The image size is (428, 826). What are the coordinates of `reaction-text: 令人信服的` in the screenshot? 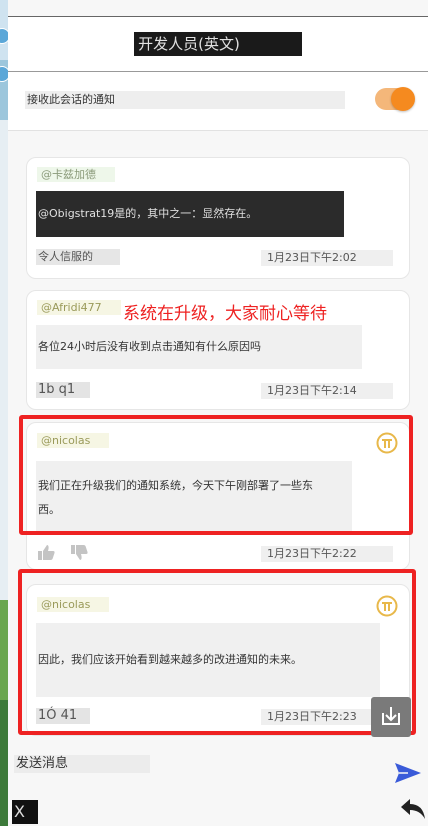 It's located at (78, 257).